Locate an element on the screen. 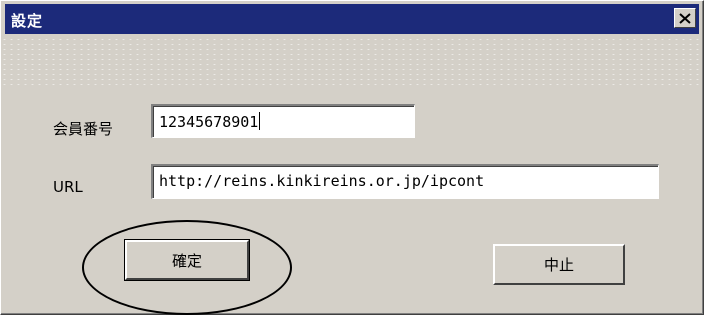  member-number-field: 12345678901 is located at coordinates (283, 121).